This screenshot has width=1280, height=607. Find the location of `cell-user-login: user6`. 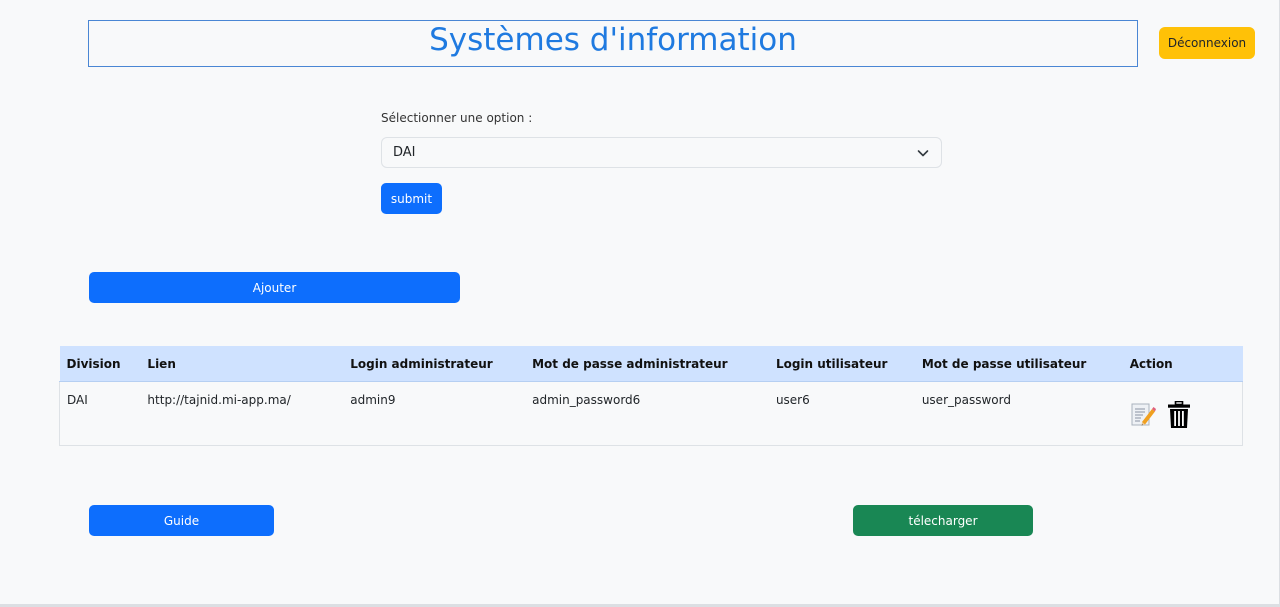

cell-user-login: user6 is located at coordinates (841, 413).